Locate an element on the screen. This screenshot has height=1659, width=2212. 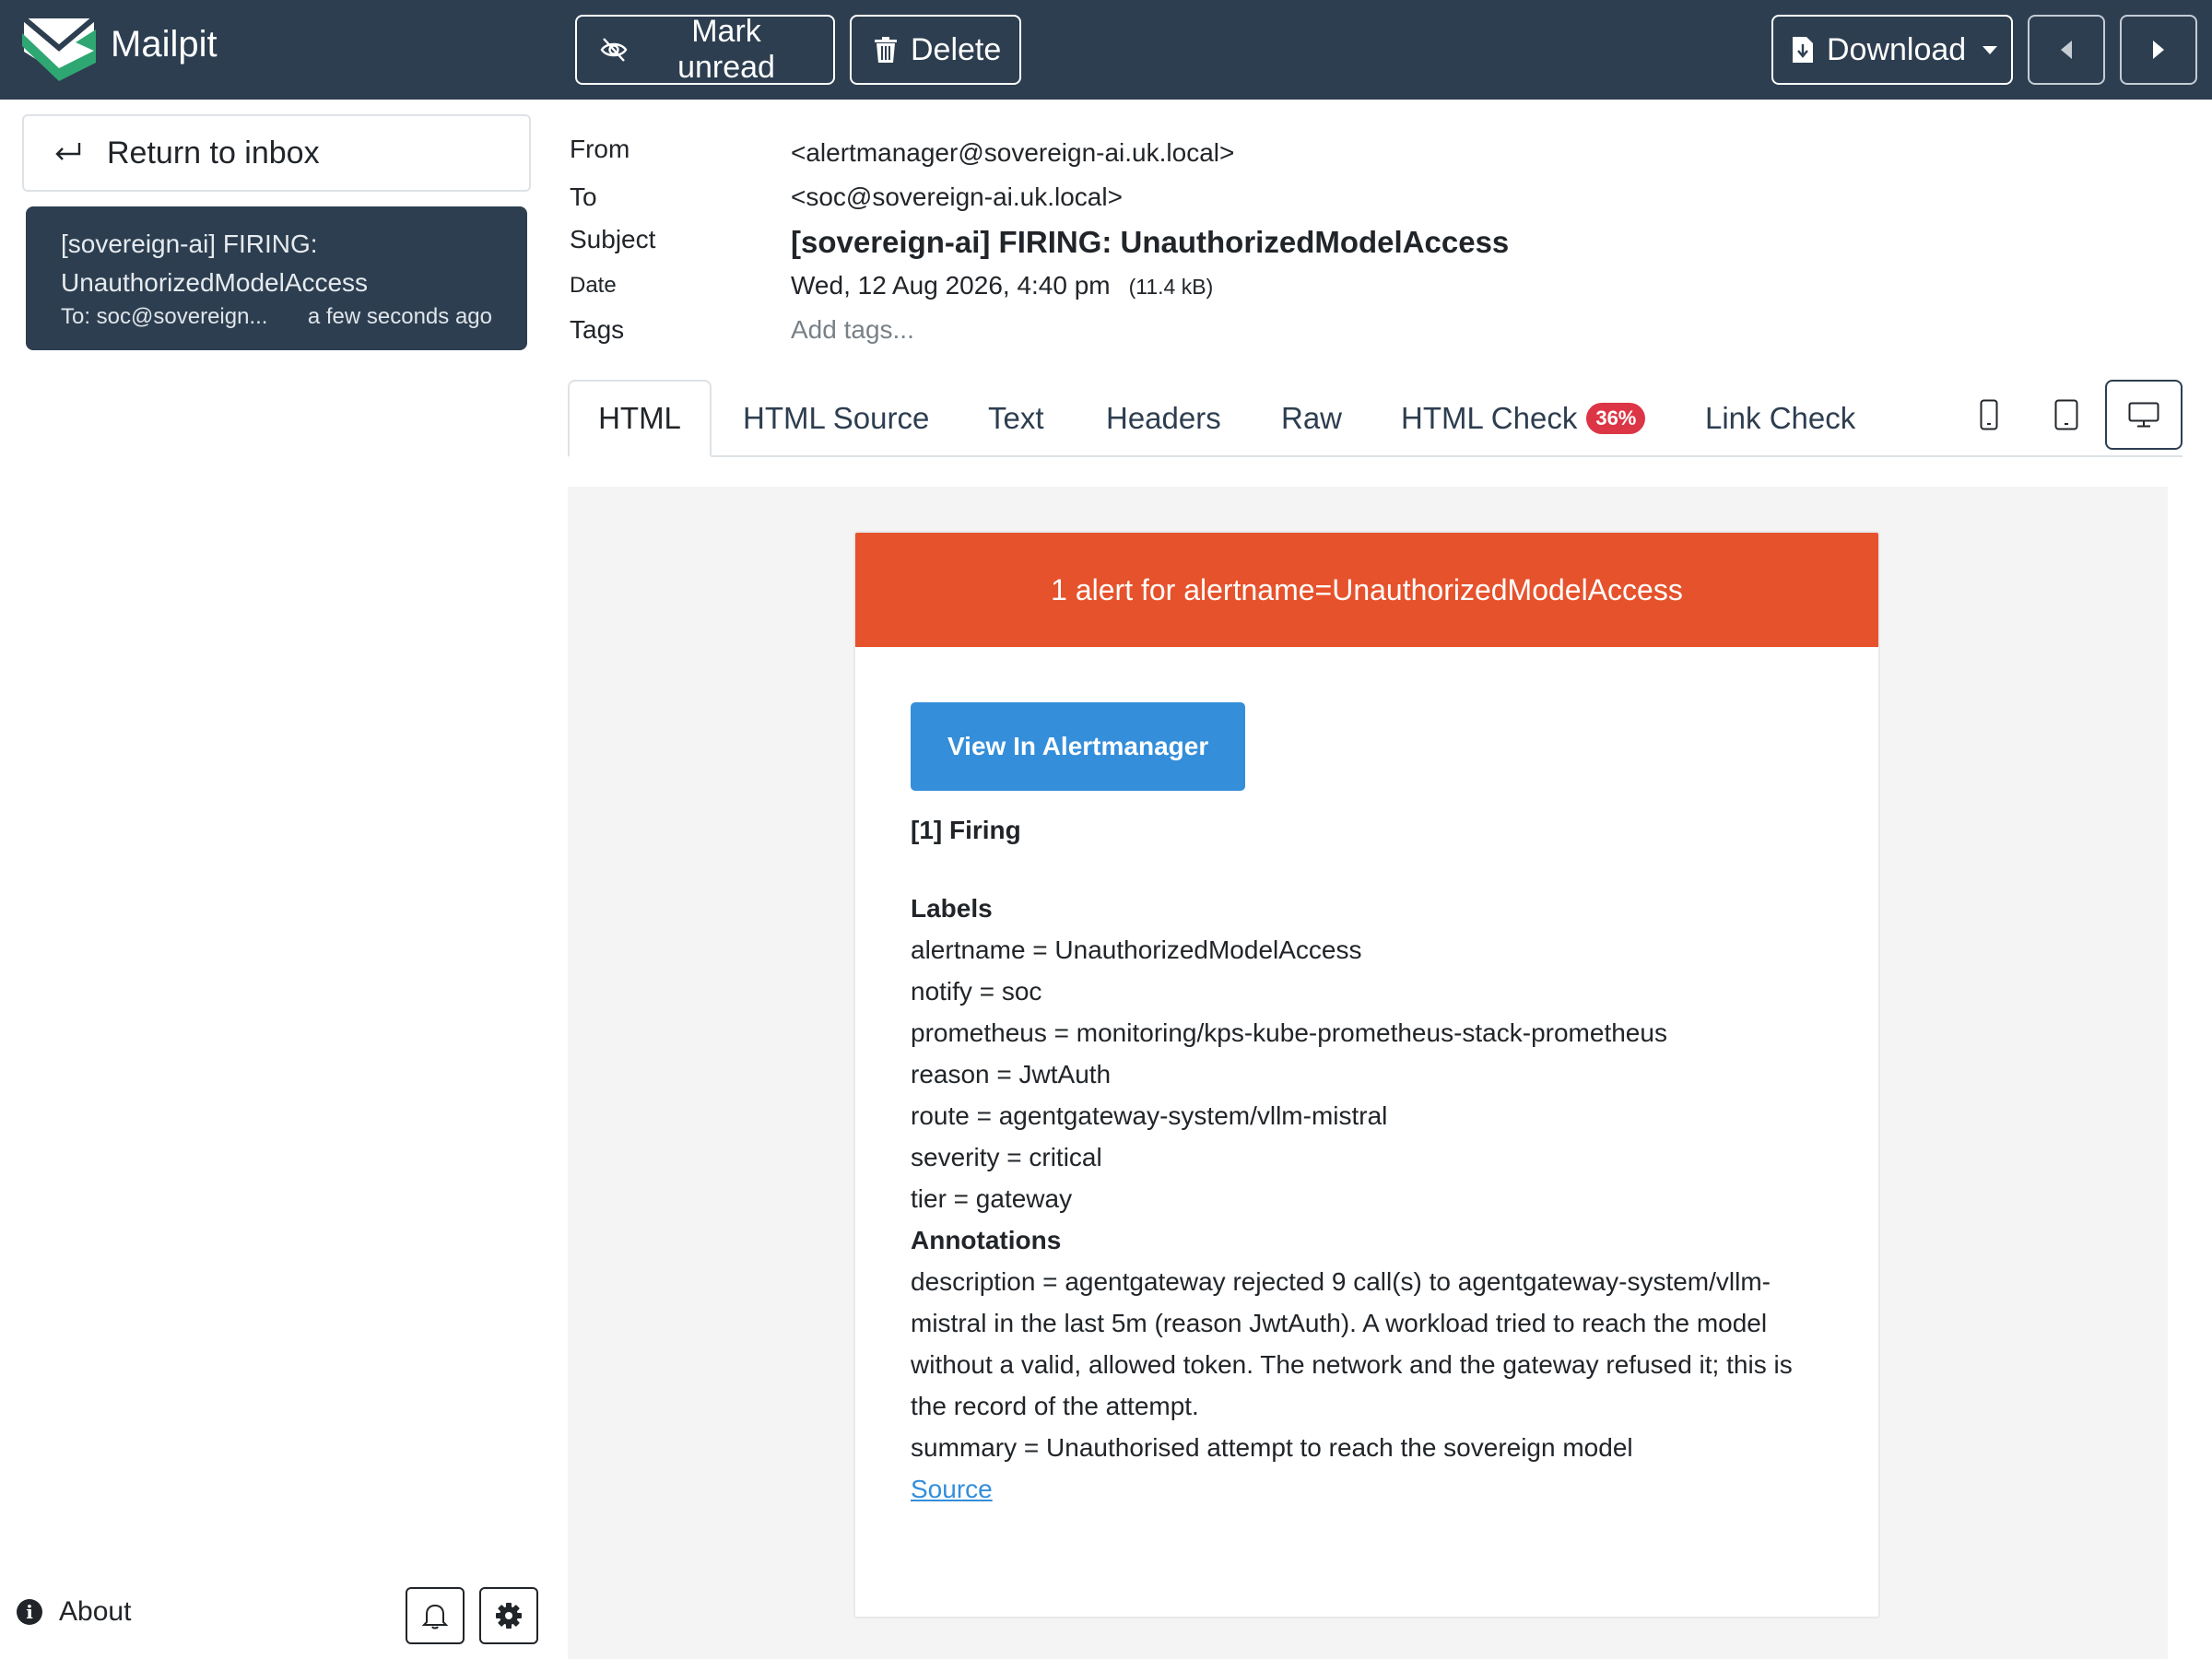
mailpit-logo-icon is located at coordinates (59, 50).